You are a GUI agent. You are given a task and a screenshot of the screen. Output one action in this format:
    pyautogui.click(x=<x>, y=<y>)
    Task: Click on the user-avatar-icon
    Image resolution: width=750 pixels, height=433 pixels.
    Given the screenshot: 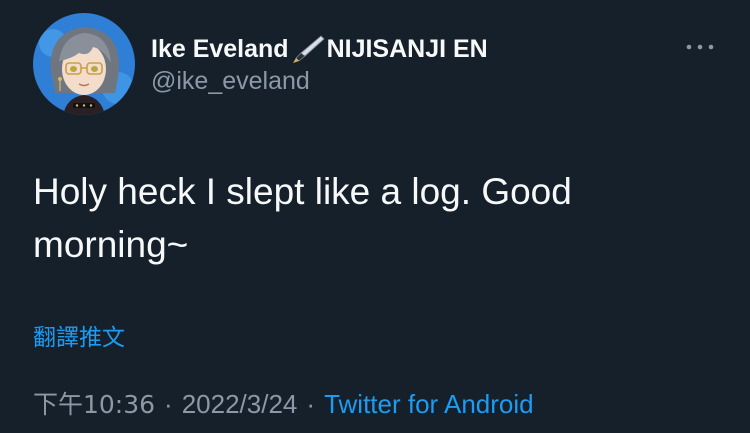 What is the action you would take?
    pyautogui.click(x=84, y=64)
    